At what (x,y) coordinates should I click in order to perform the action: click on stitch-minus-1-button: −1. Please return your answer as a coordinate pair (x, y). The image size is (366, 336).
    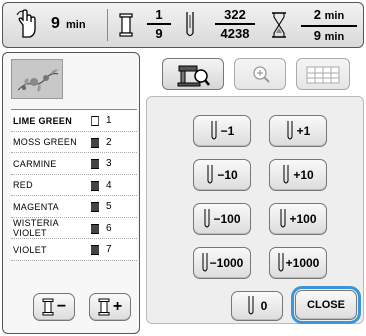
    Looking at the image, I should click on (222, 131).